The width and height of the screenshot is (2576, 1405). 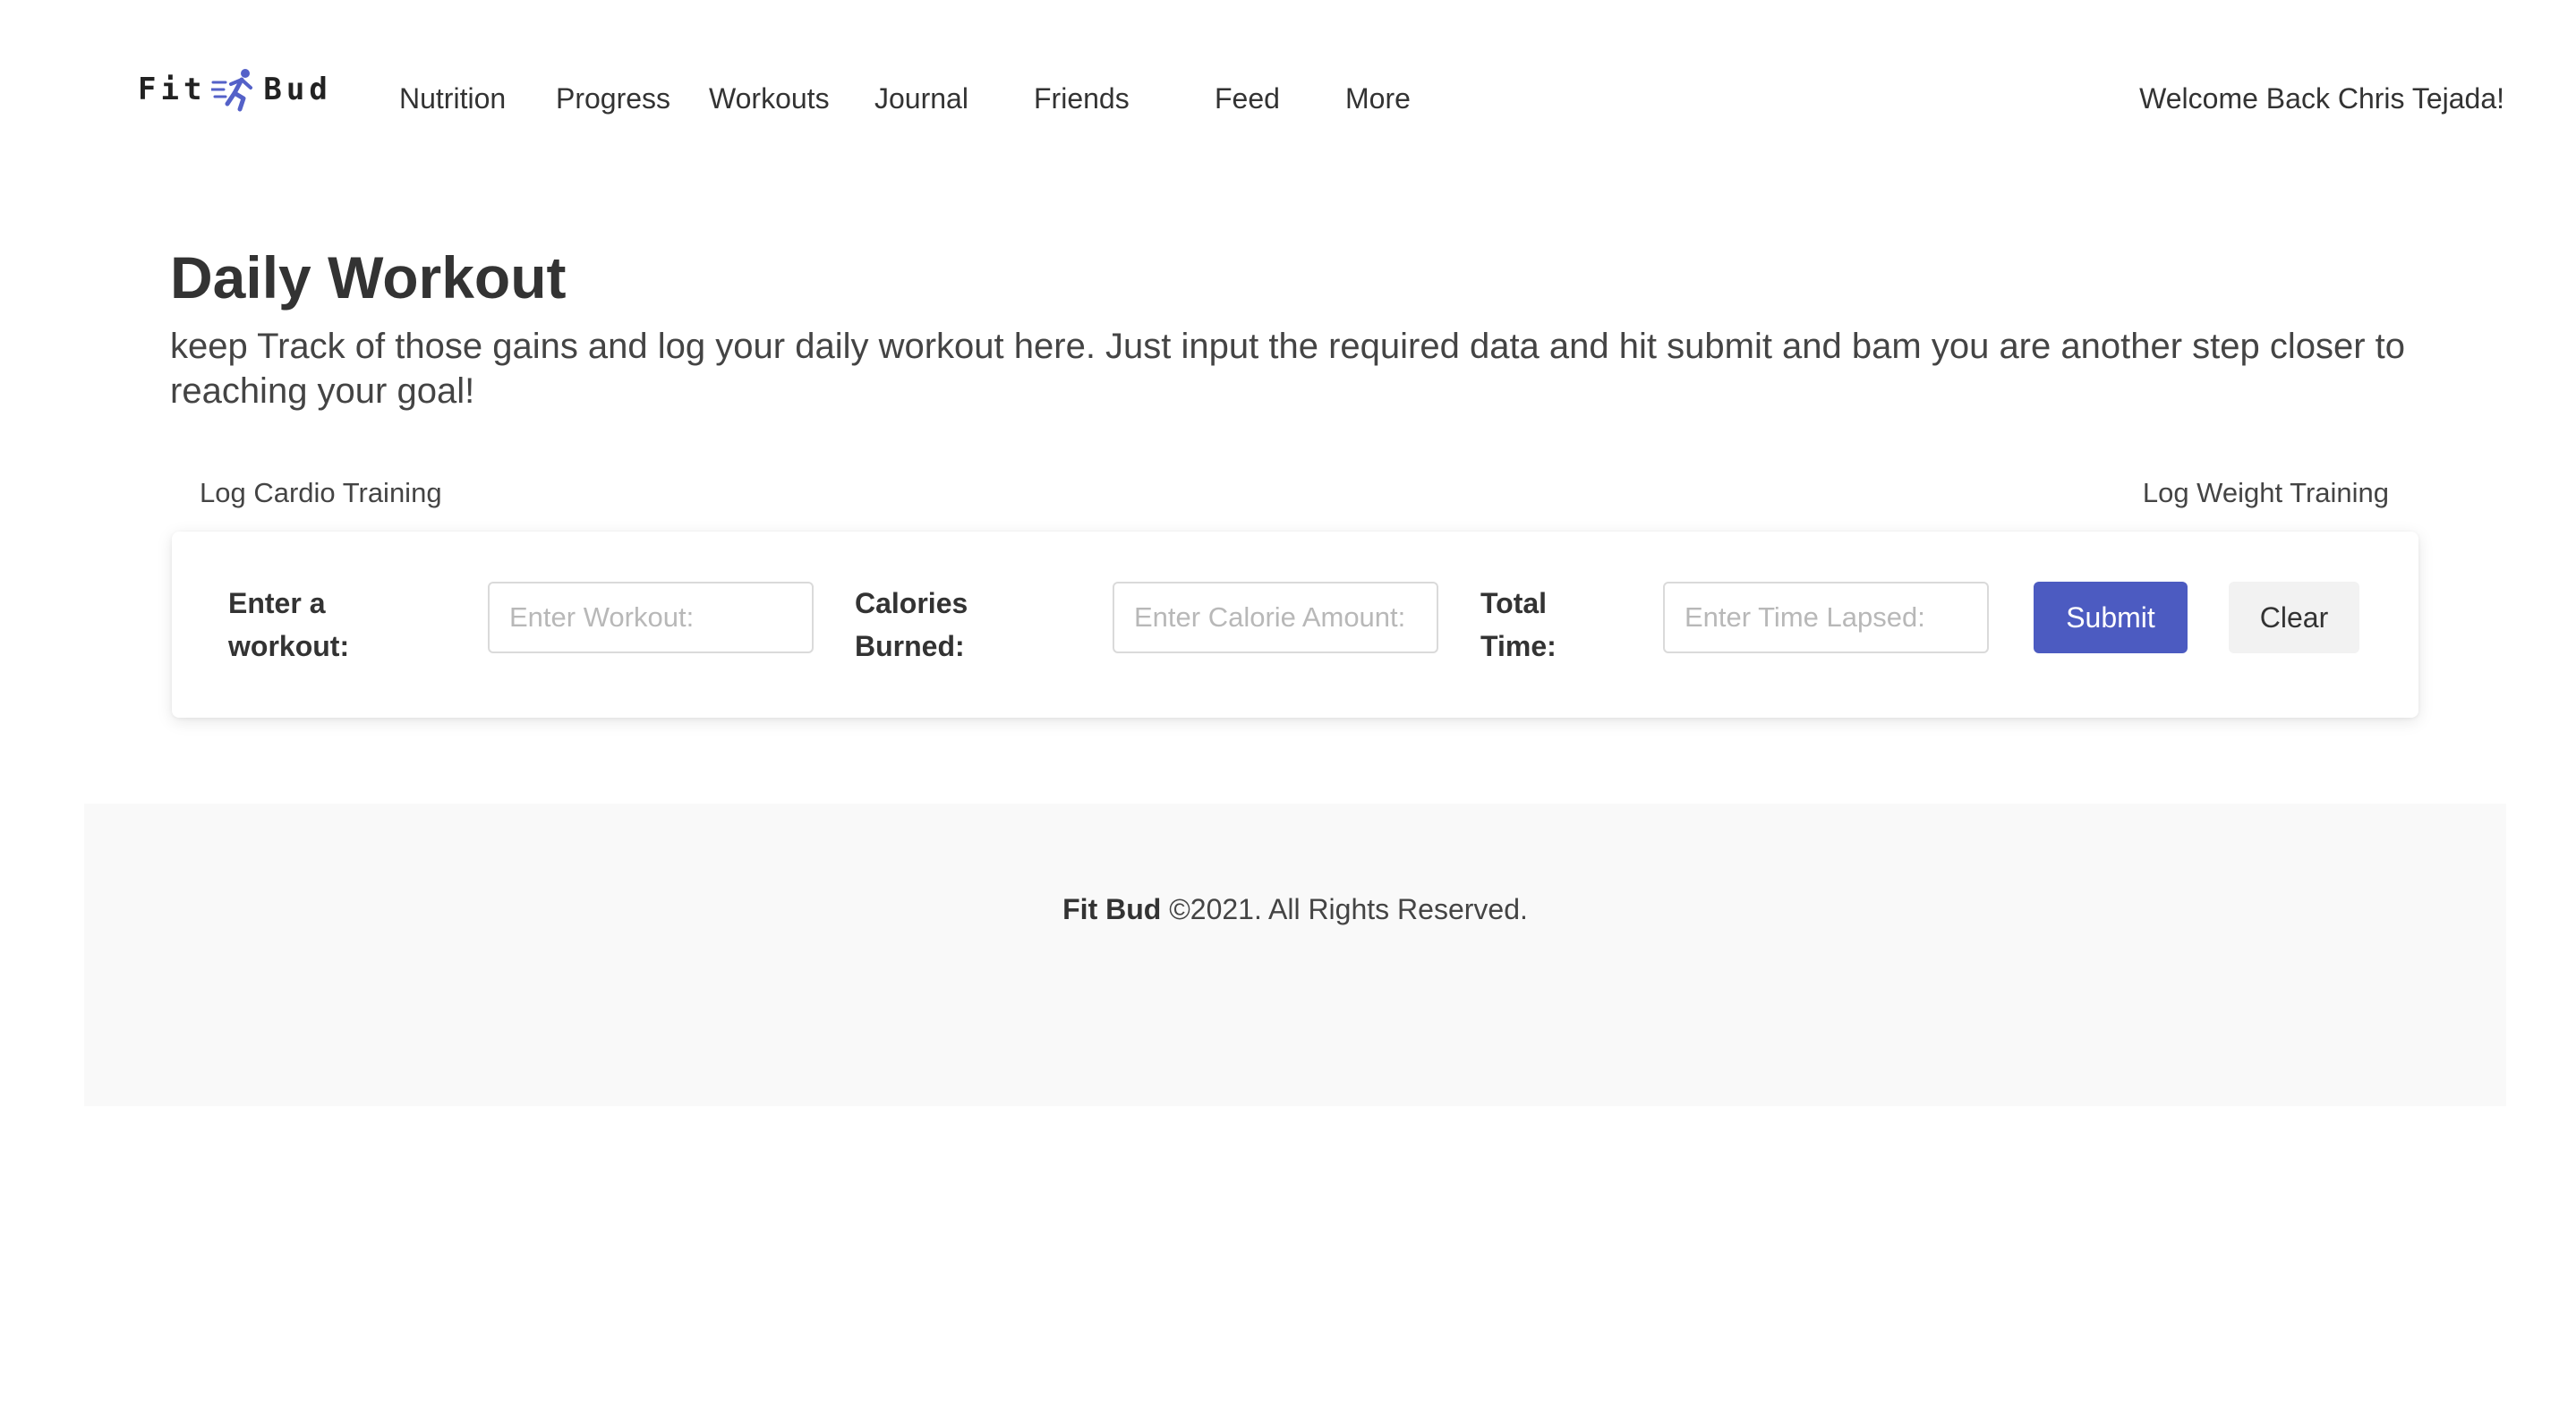 What do you see at coordinates (297, 89) in the screenshot?
I see `logo-text-right: Bud` at bounding box center [297, 89].